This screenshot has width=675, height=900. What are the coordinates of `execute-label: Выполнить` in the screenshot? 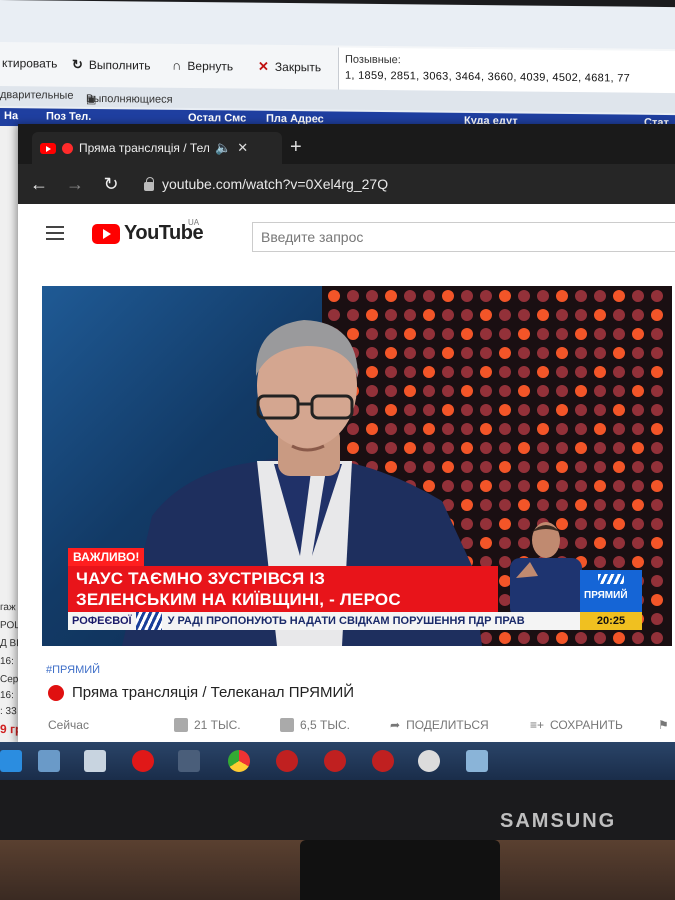 It's located at (119, 65).